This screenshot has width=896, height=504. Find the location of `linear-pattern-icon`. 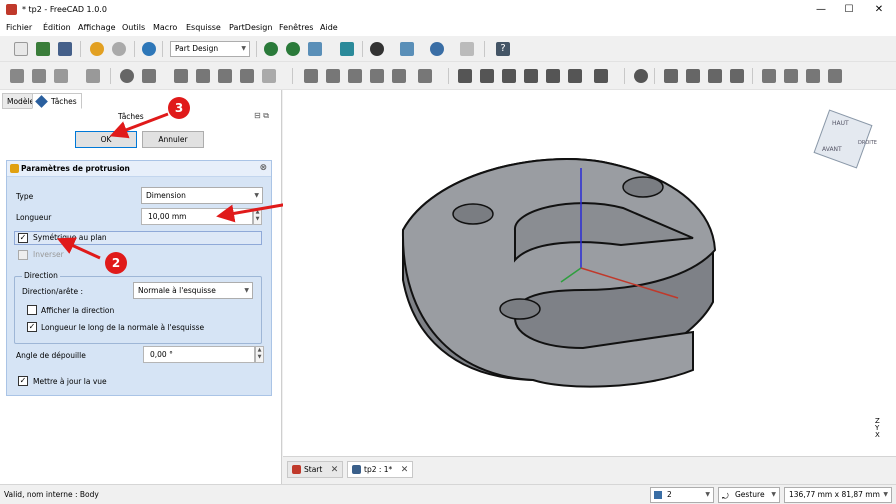

linear-pattern-icon is located at coordinates (791, 76).